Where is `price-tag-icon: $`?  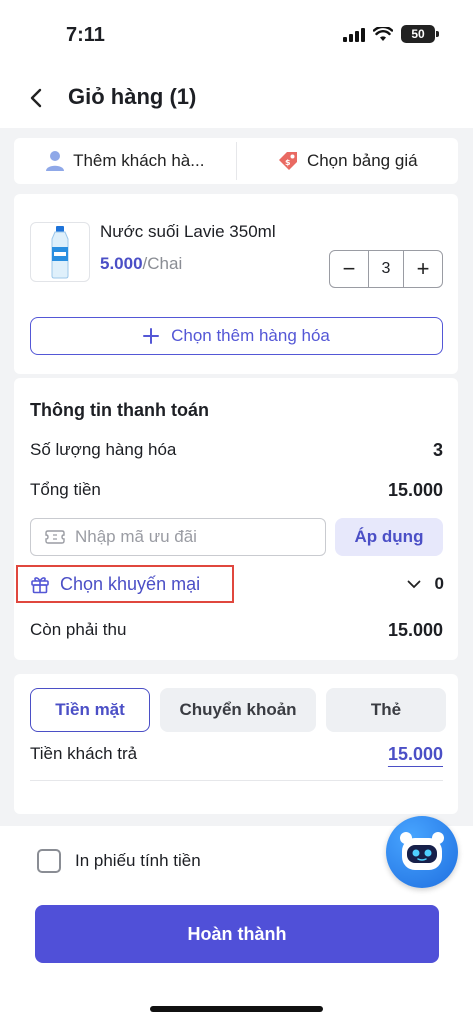 price-tag-icon: $ is located at coordinates (287, 161).